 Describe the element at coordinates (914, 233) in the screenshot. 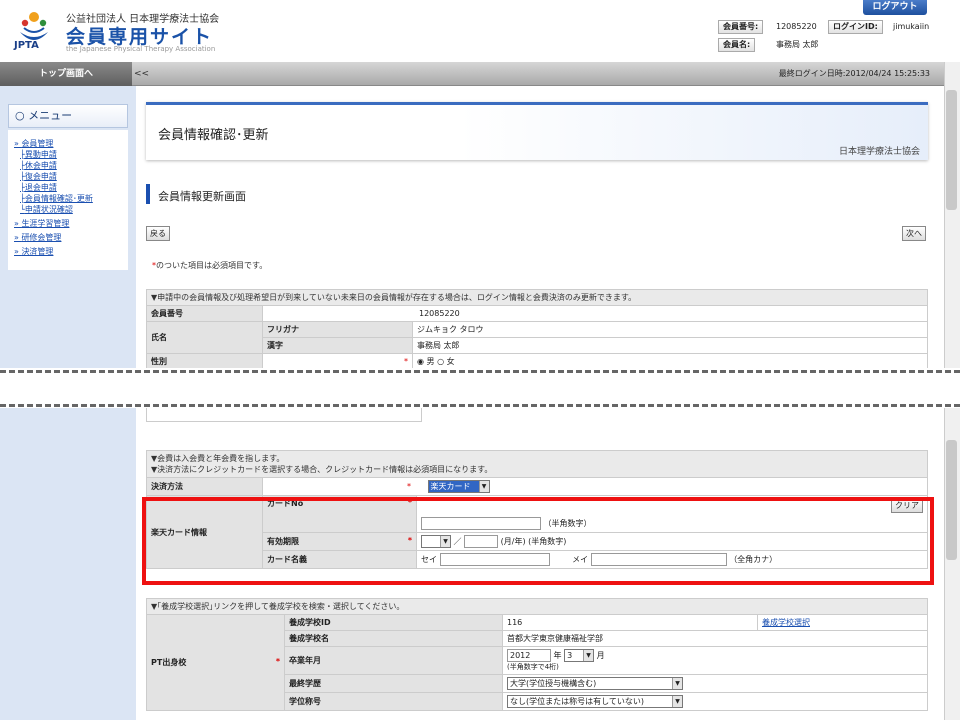

I see `next-button: 次へ` at that location.